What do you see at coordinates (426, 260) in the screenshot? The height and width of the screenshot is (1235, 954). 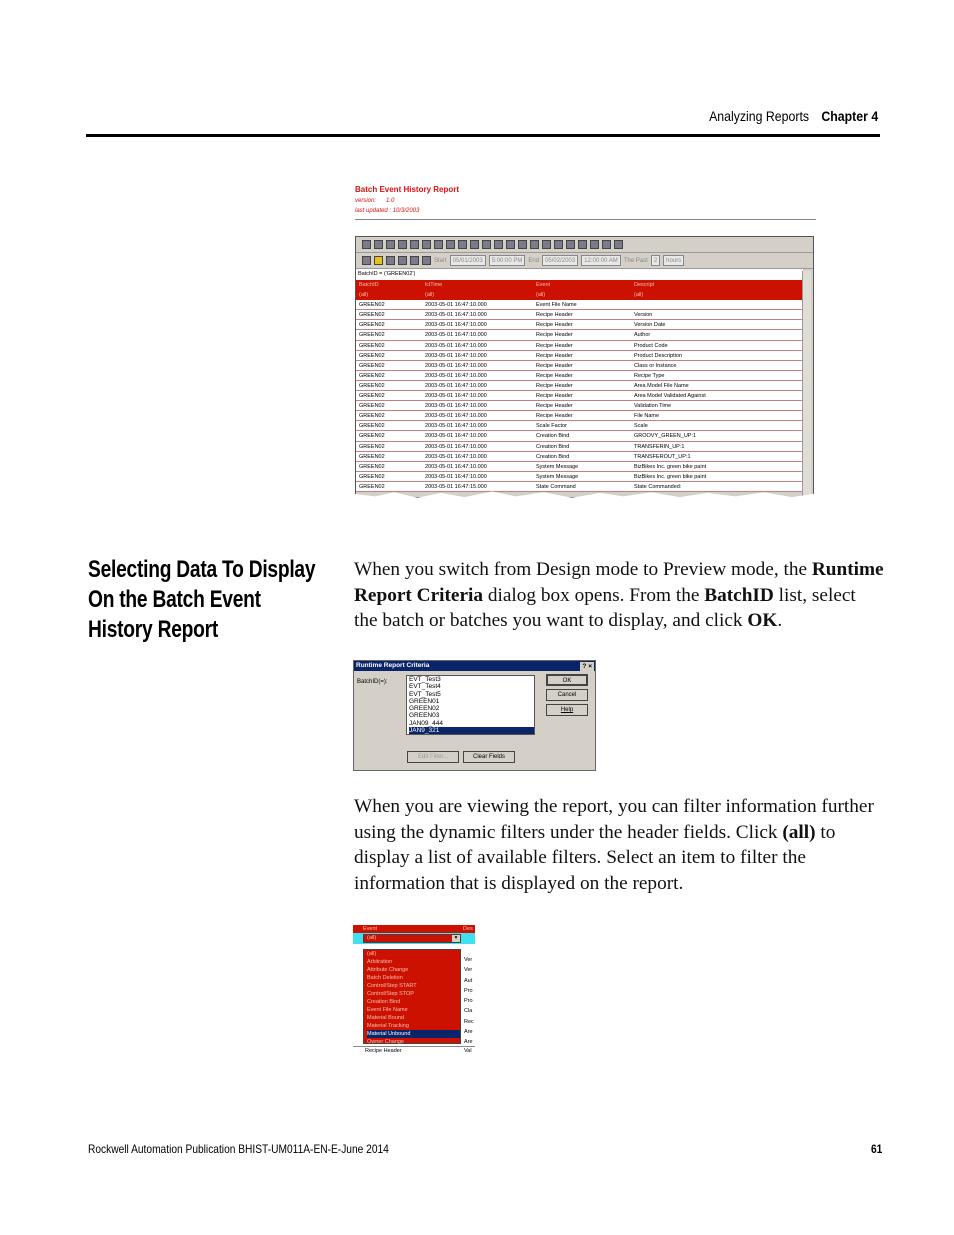 I see `filter2-icon` at bounding box center [426, 260].